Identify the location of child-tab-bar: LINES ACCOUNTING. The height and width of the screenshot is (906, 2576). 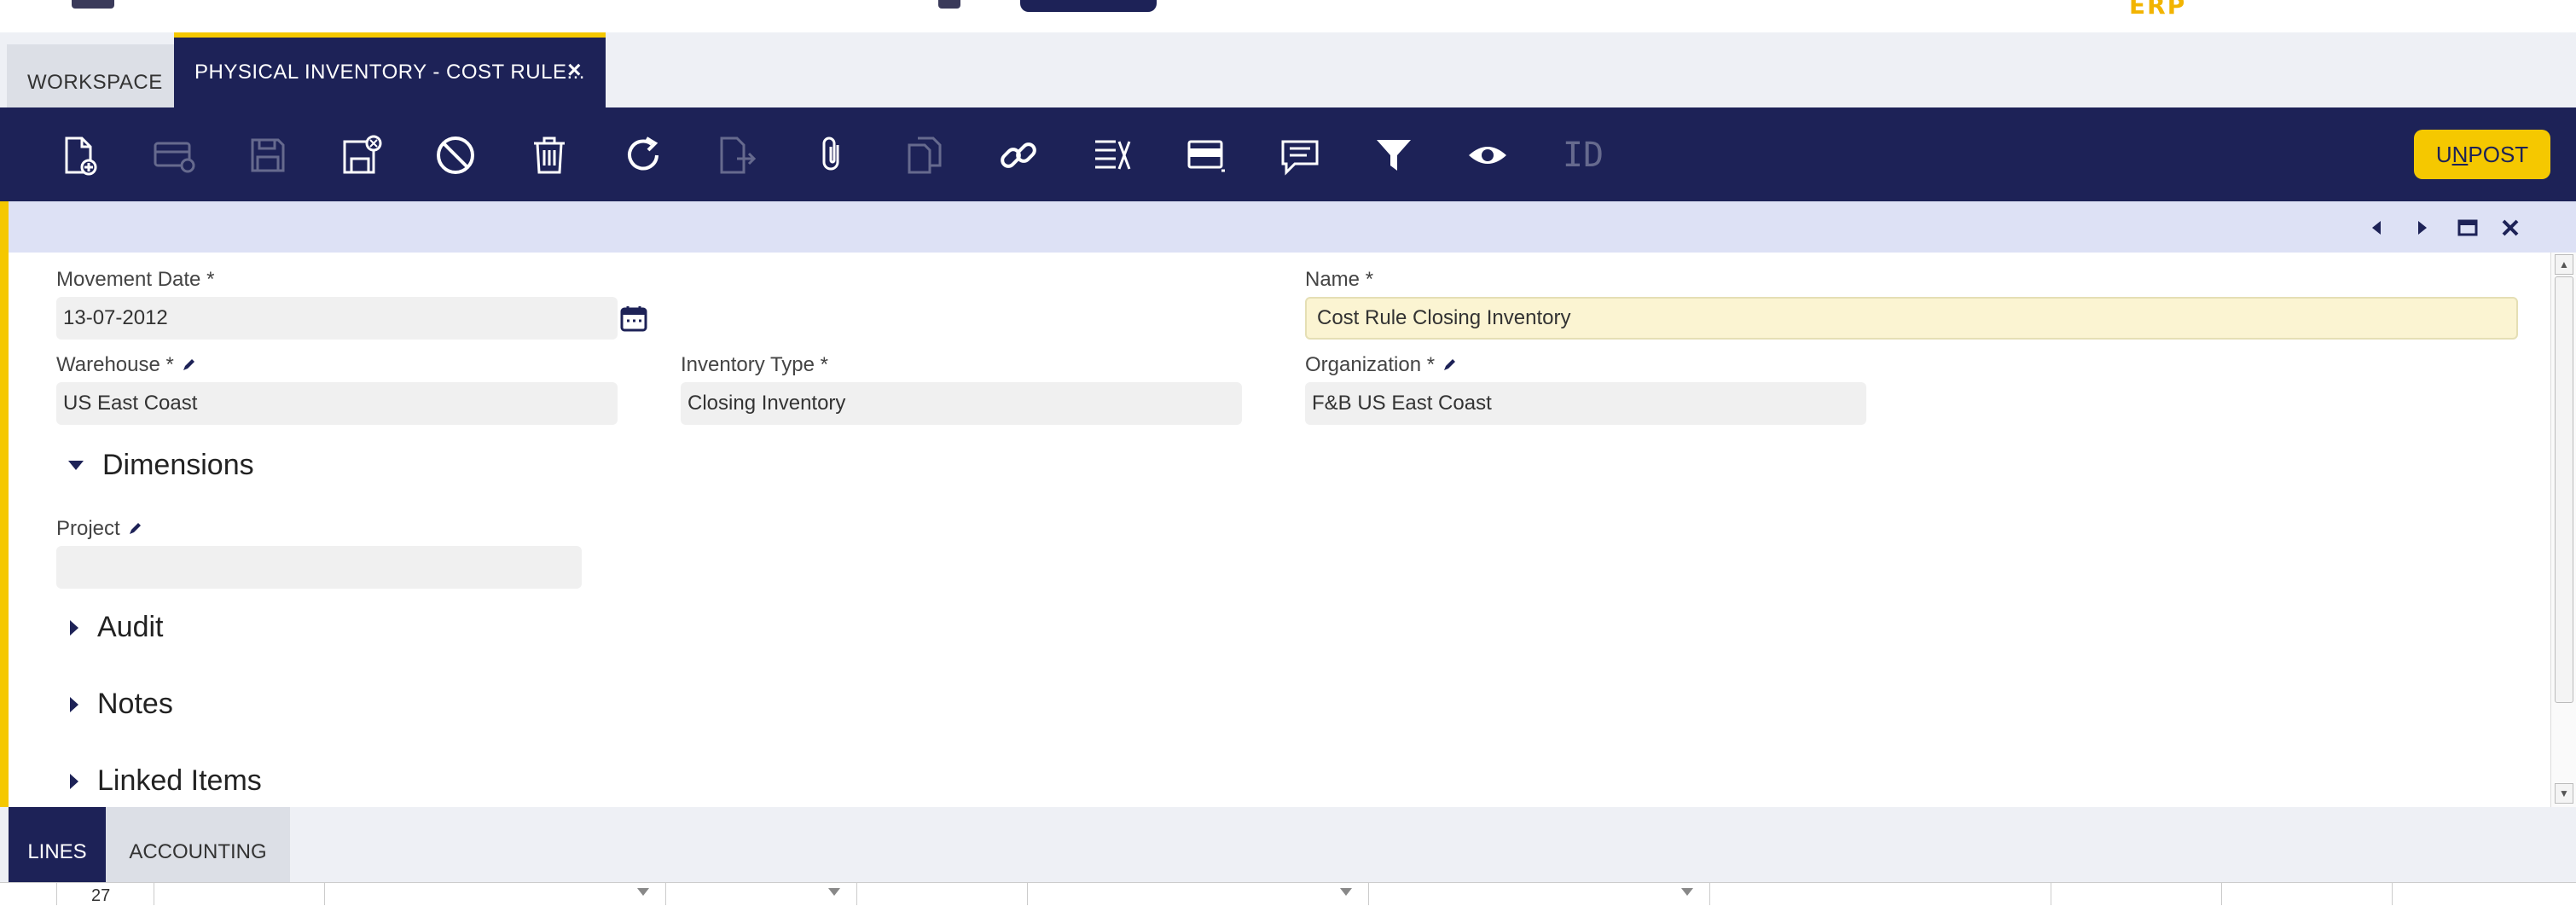
(1288, 845).